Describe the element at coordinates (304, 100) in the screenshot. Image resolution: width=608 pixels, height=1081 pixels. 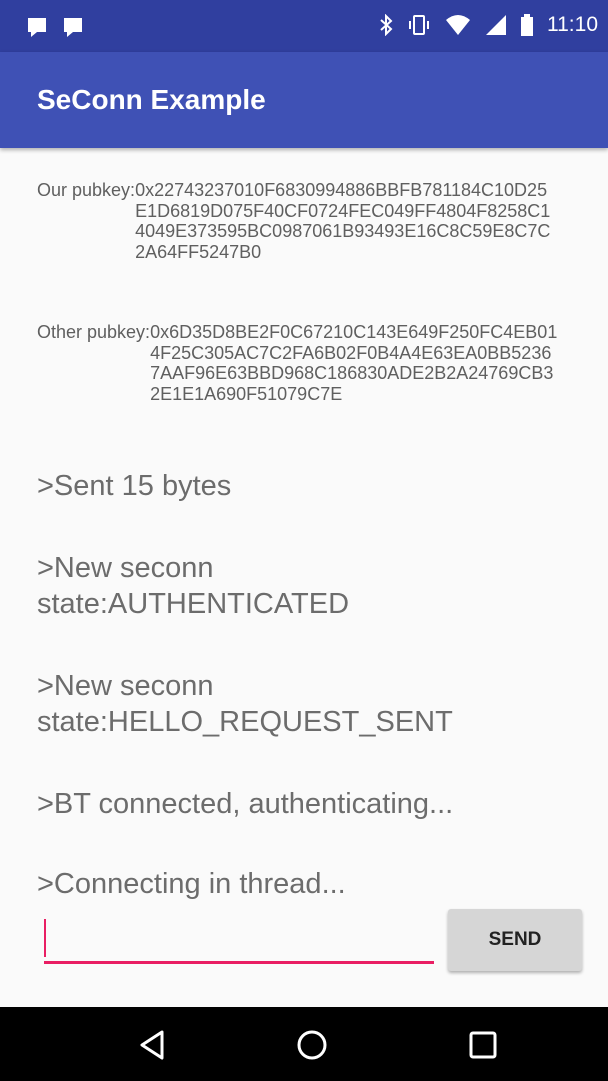
I see `app-bar: SeConn Example` at that location.